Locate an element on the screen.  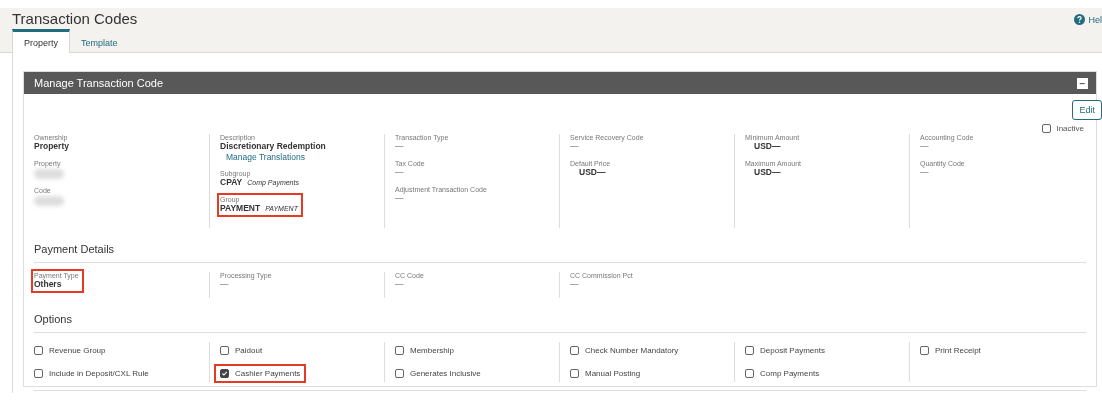
checkbox-label: Revenue Group is located at coordinates (77, 350).